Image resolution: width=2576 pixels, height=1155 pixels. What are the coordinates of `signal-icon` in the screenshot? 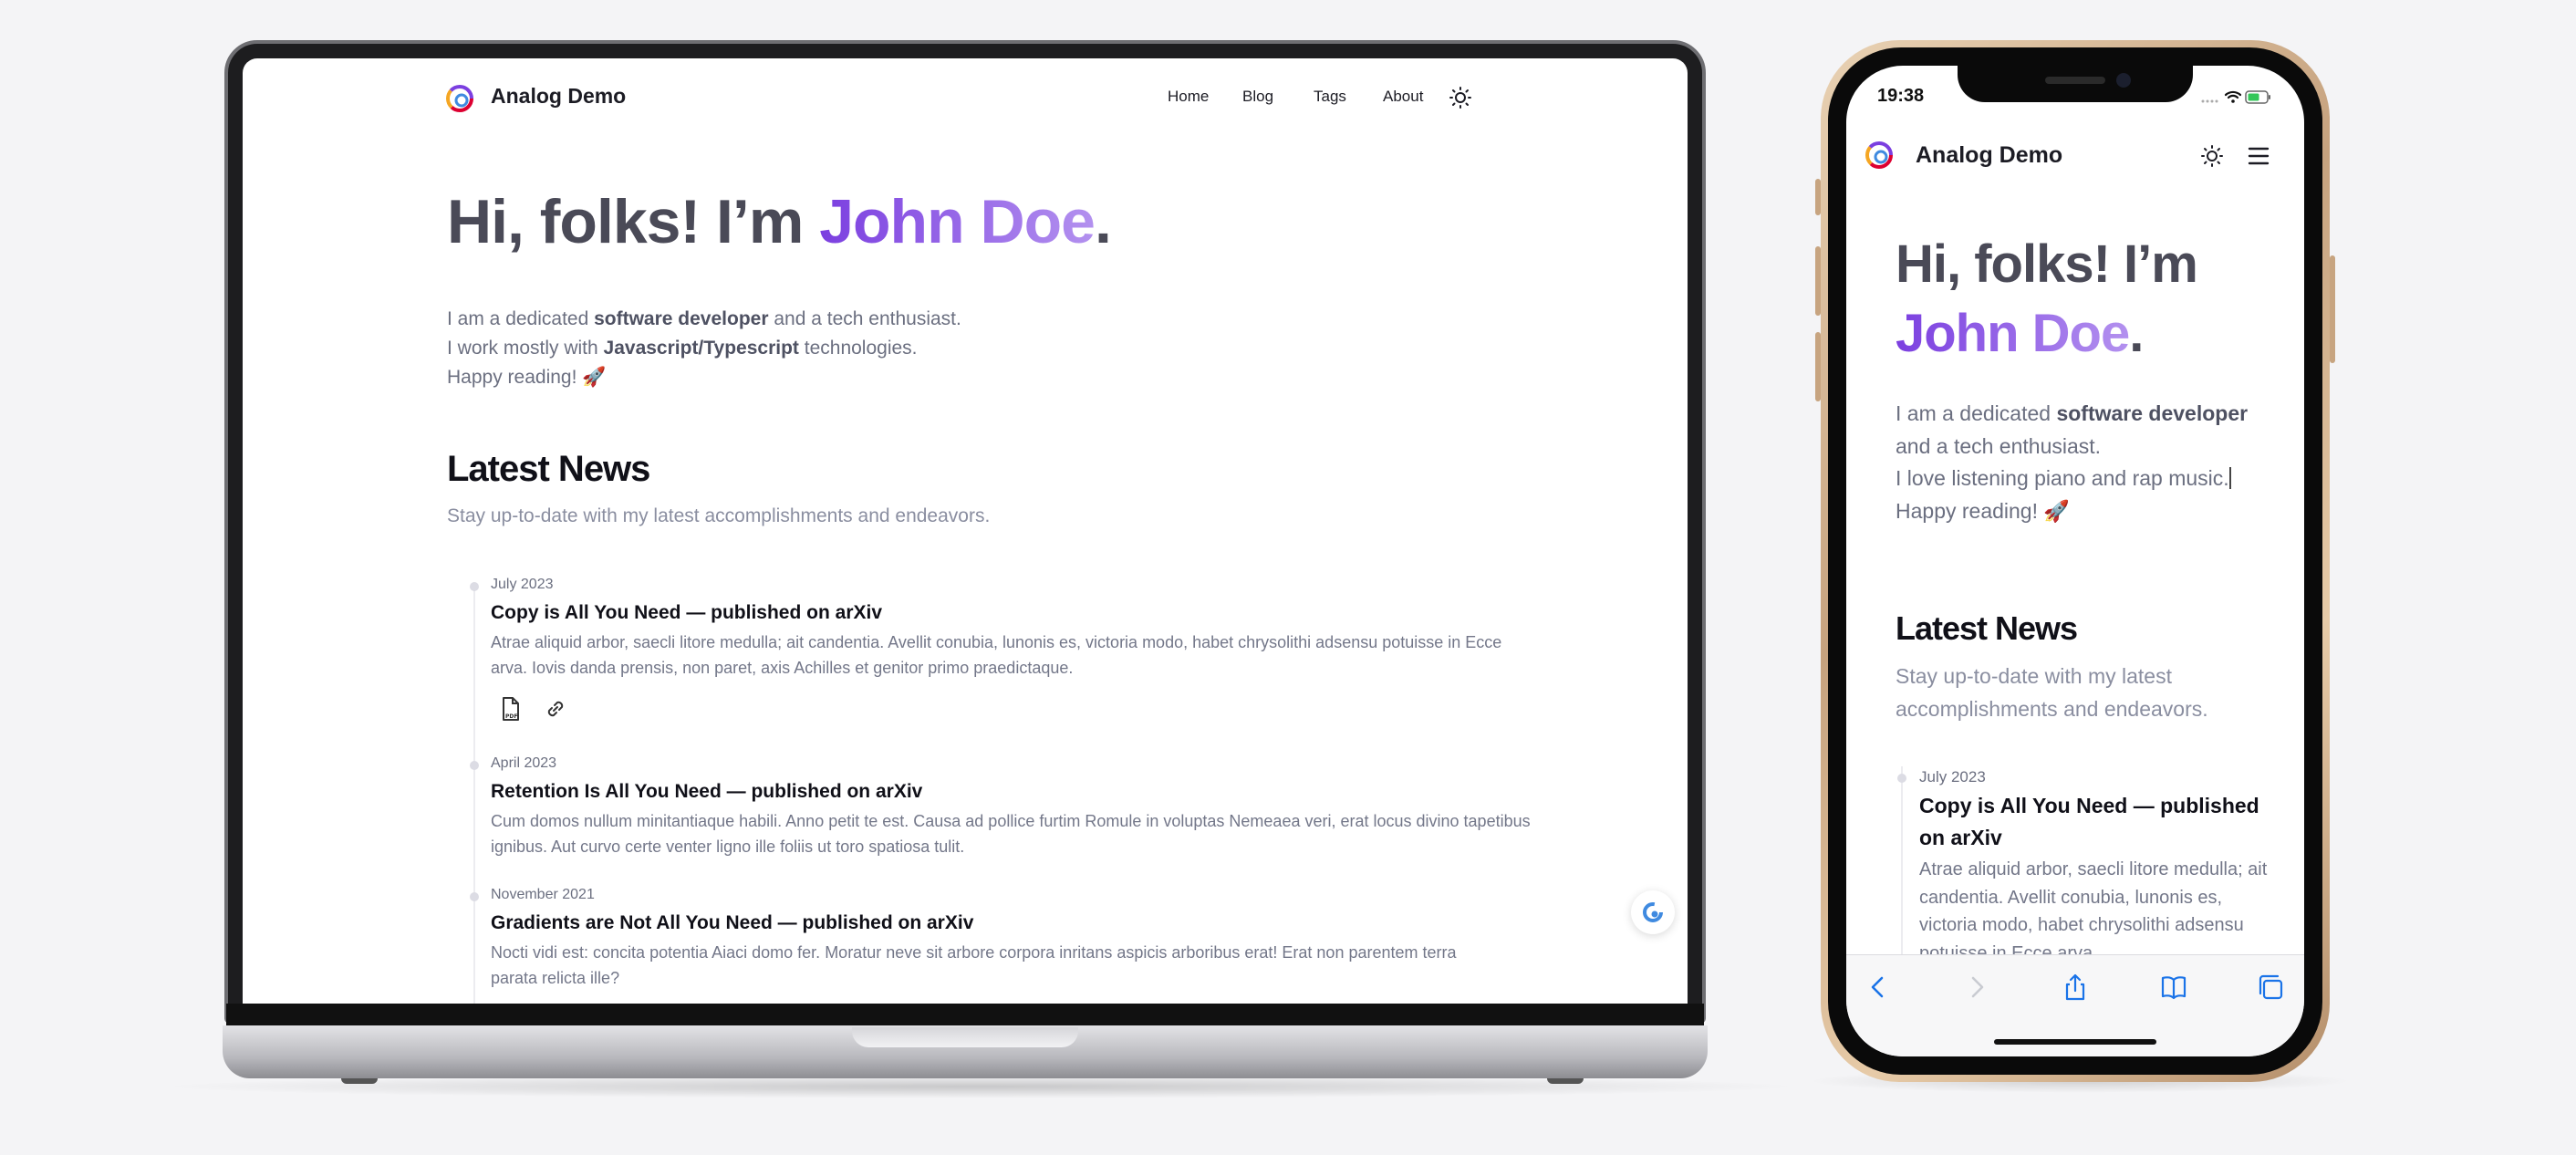 It's located at (2209, 101).